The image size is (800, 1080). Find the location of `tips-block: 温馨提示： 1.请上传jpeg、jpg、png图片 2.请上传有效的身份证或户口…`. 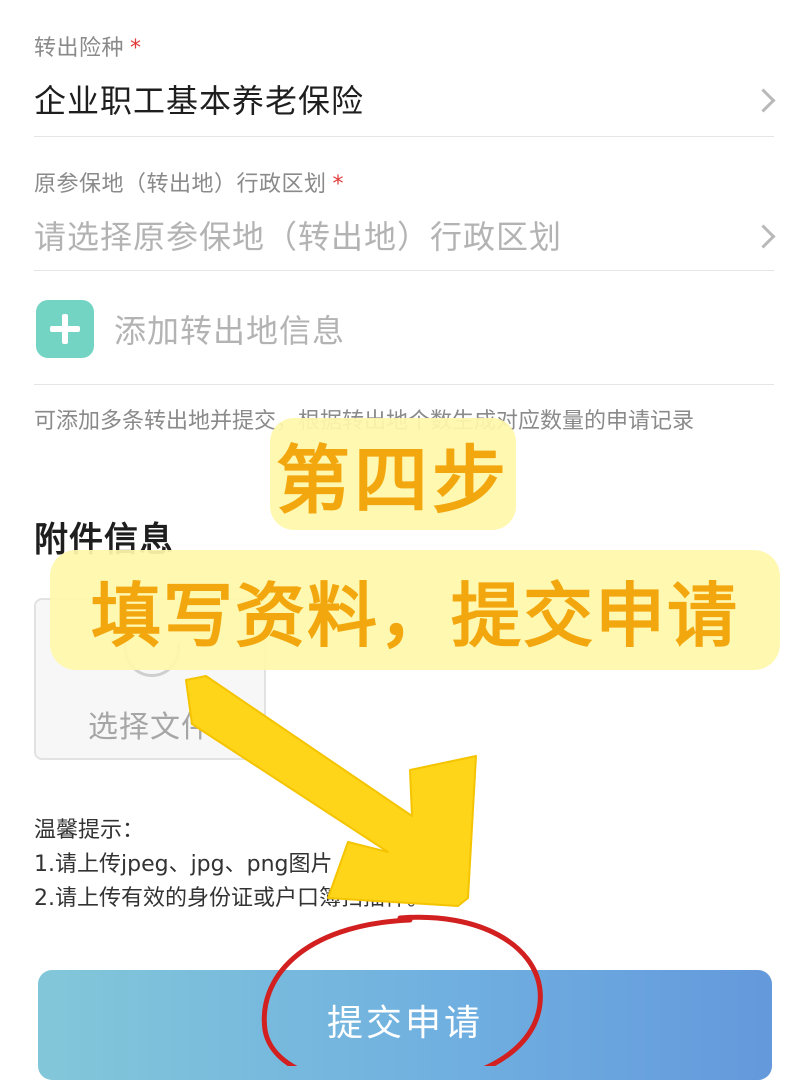

tips-block: 温馨提示： 1.请上传jpeg、jpg、png图片 2.请上传有效的身份证或户口… is located at coordinates (231, 865).